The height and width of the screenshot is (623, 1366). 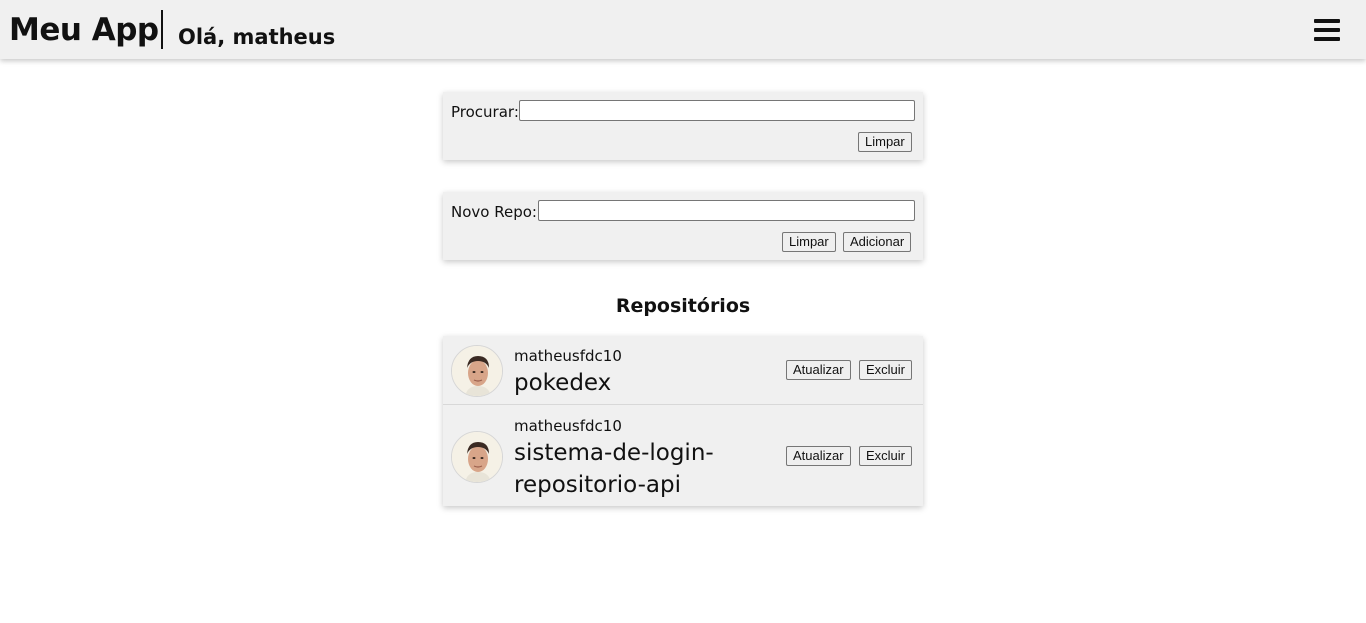 I want to click on new-repo-input, so click(x=726, y=210).